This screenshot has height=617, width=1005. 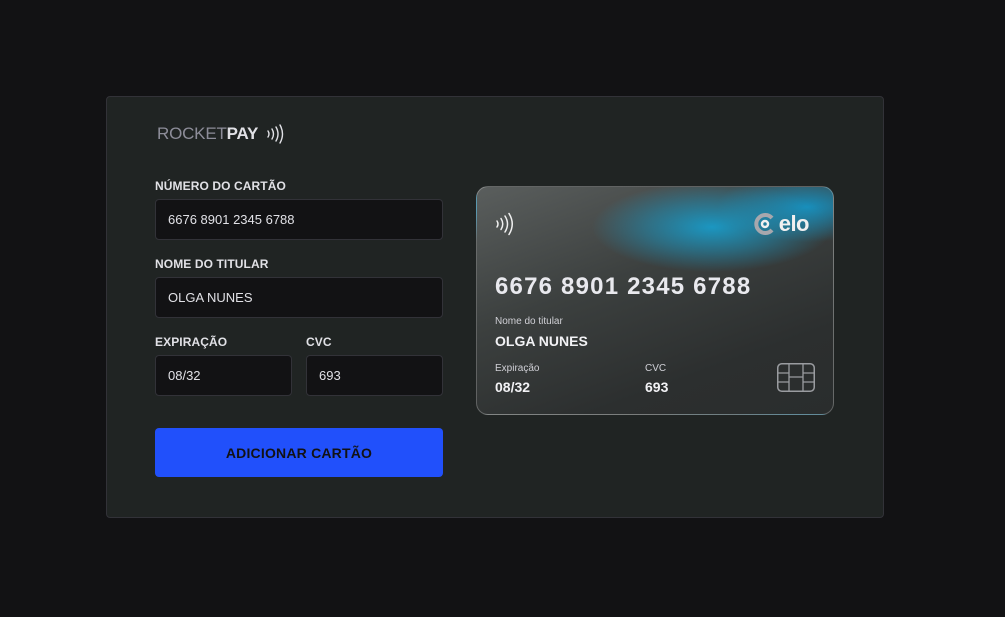 I want to click on card-brand-name: elo, so click(x=794, y=223).